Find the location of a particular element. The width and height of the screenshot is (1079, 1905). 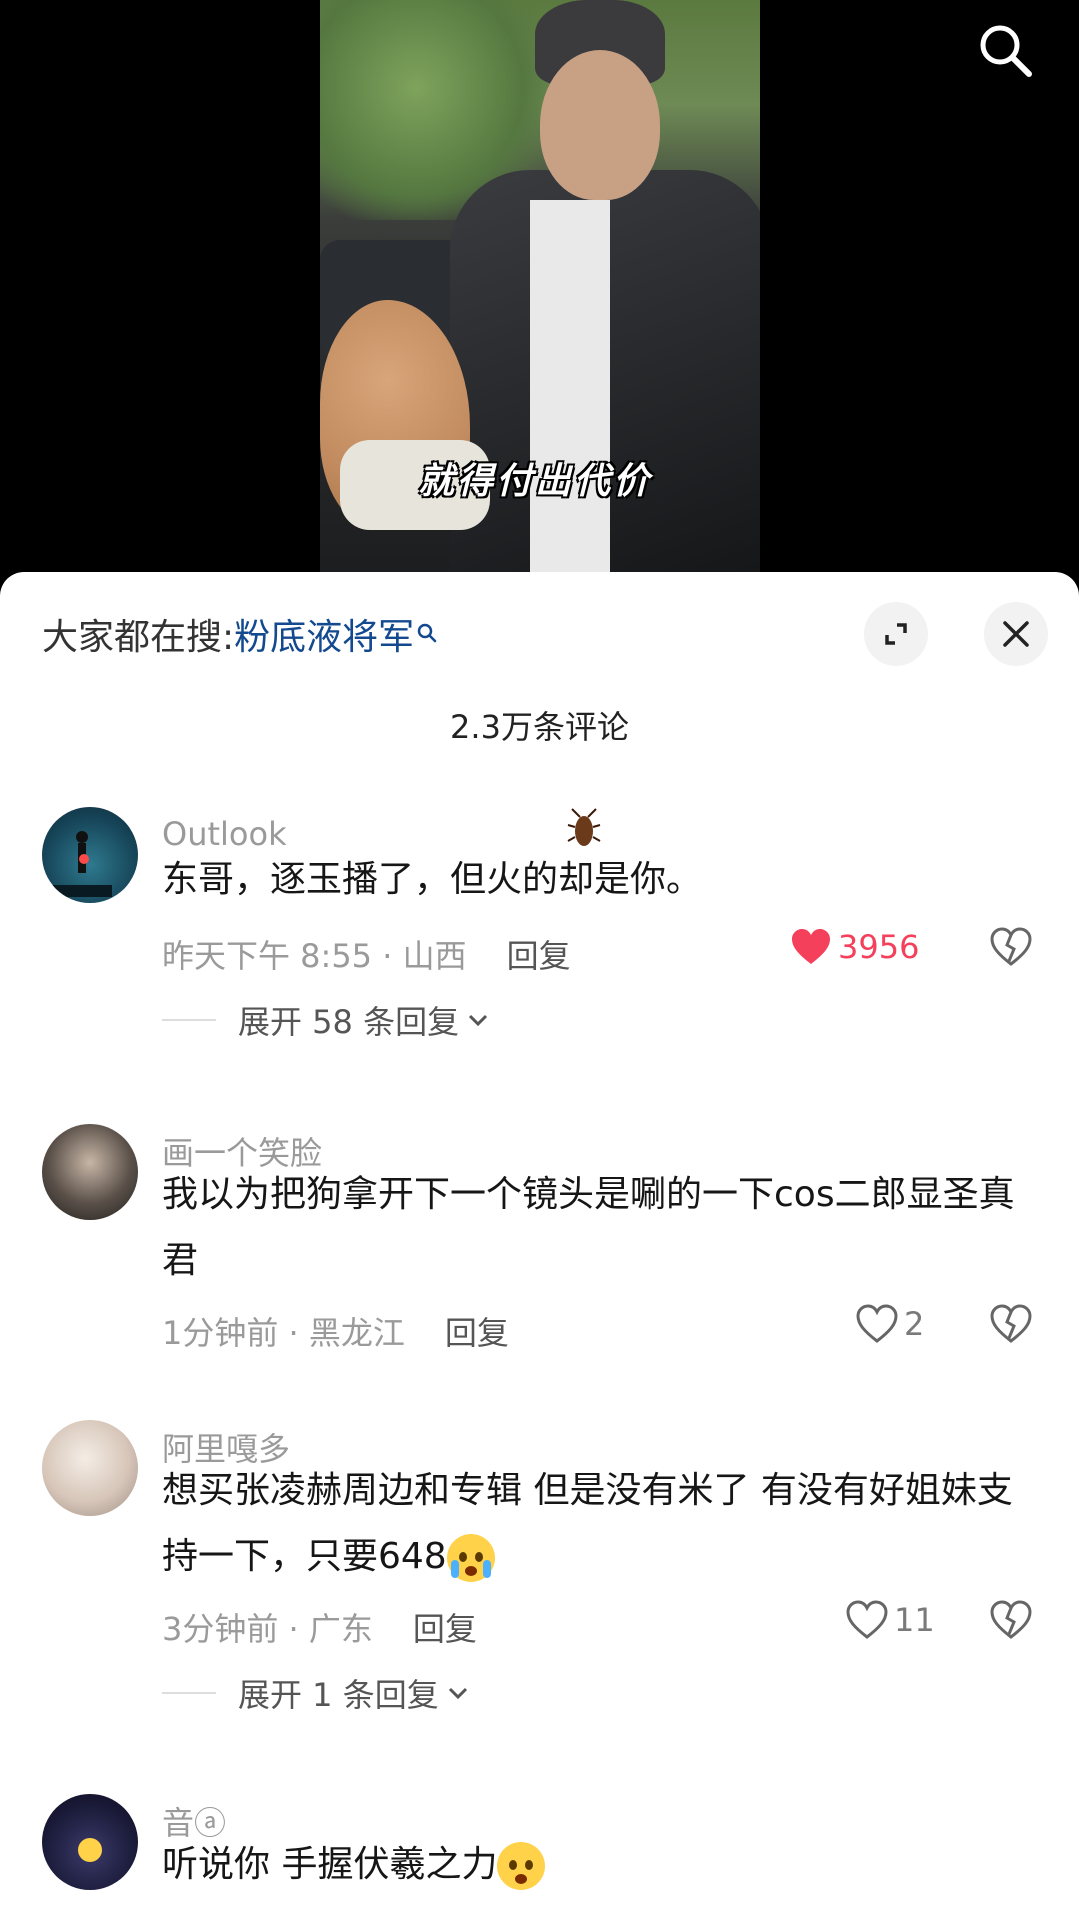

expand-replies: 展开 58 条回复 is located at coordinates (326, 1020).